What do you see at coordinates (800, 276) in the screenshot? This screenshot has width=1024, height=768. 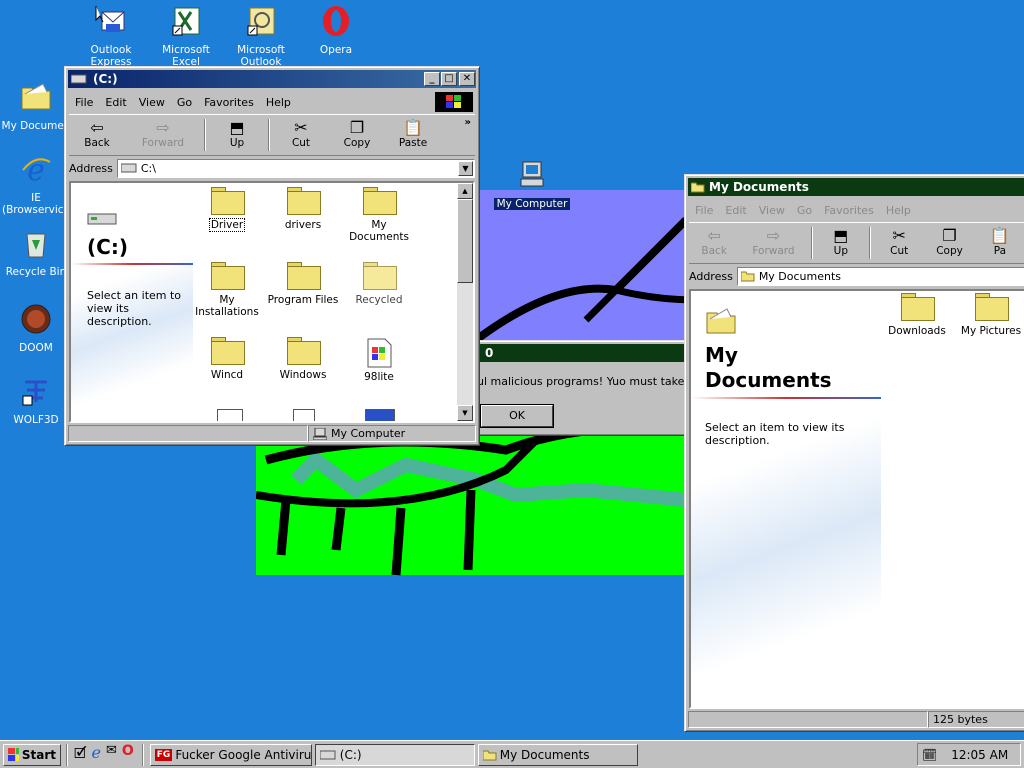 I see `address-value: My Documents` at bounding box center [800, 276].